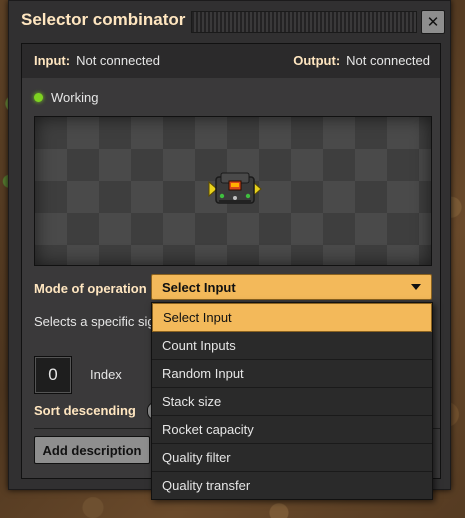 Image resolution: width=465 pixels, height=518 pixels. I want to click on working-status: Working, so click(66, 97).